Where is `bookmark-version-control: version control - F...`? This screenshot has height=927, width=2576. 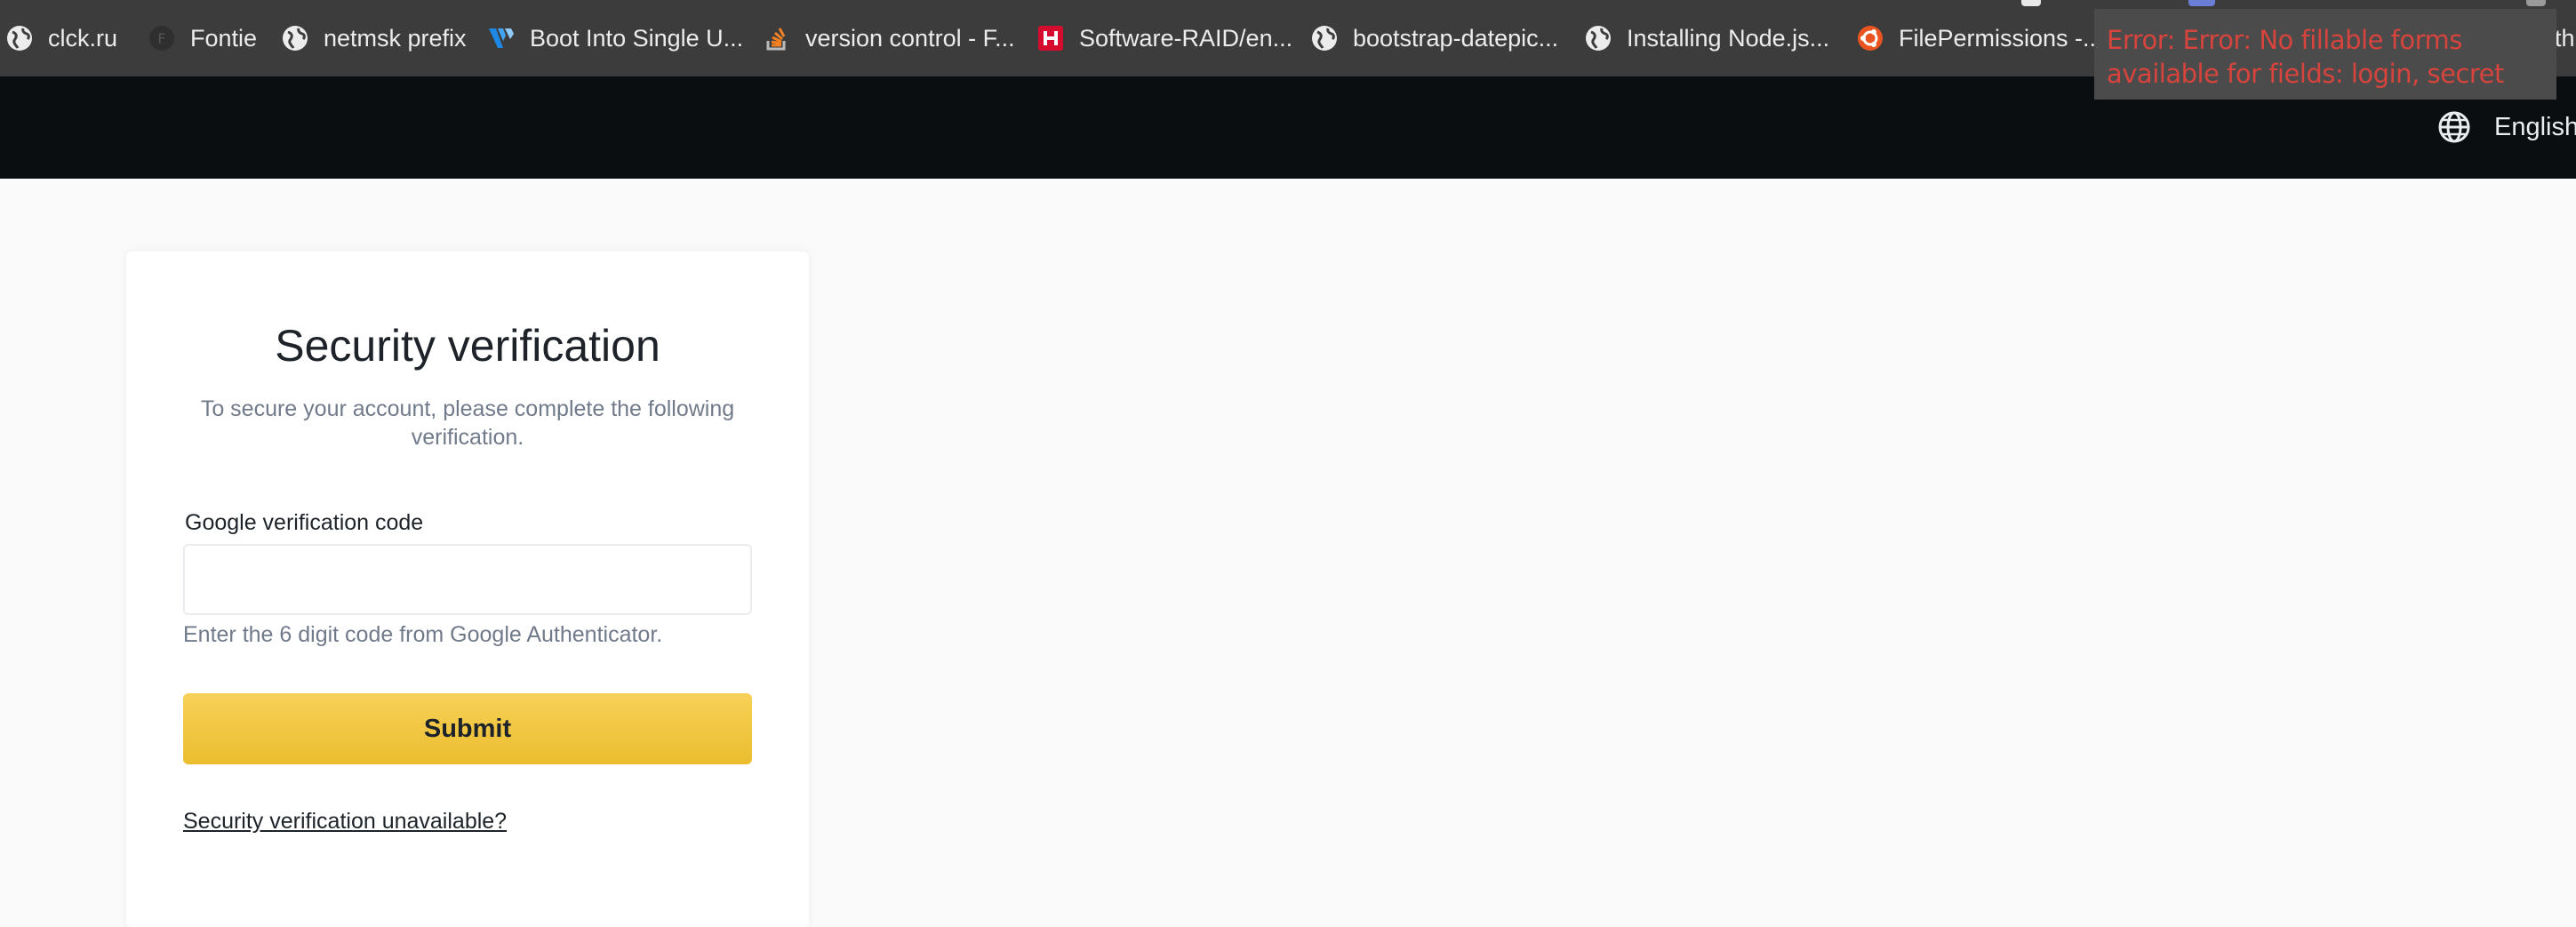 bookmark-version-control: version control - F... is located at coordinates (889, 38).